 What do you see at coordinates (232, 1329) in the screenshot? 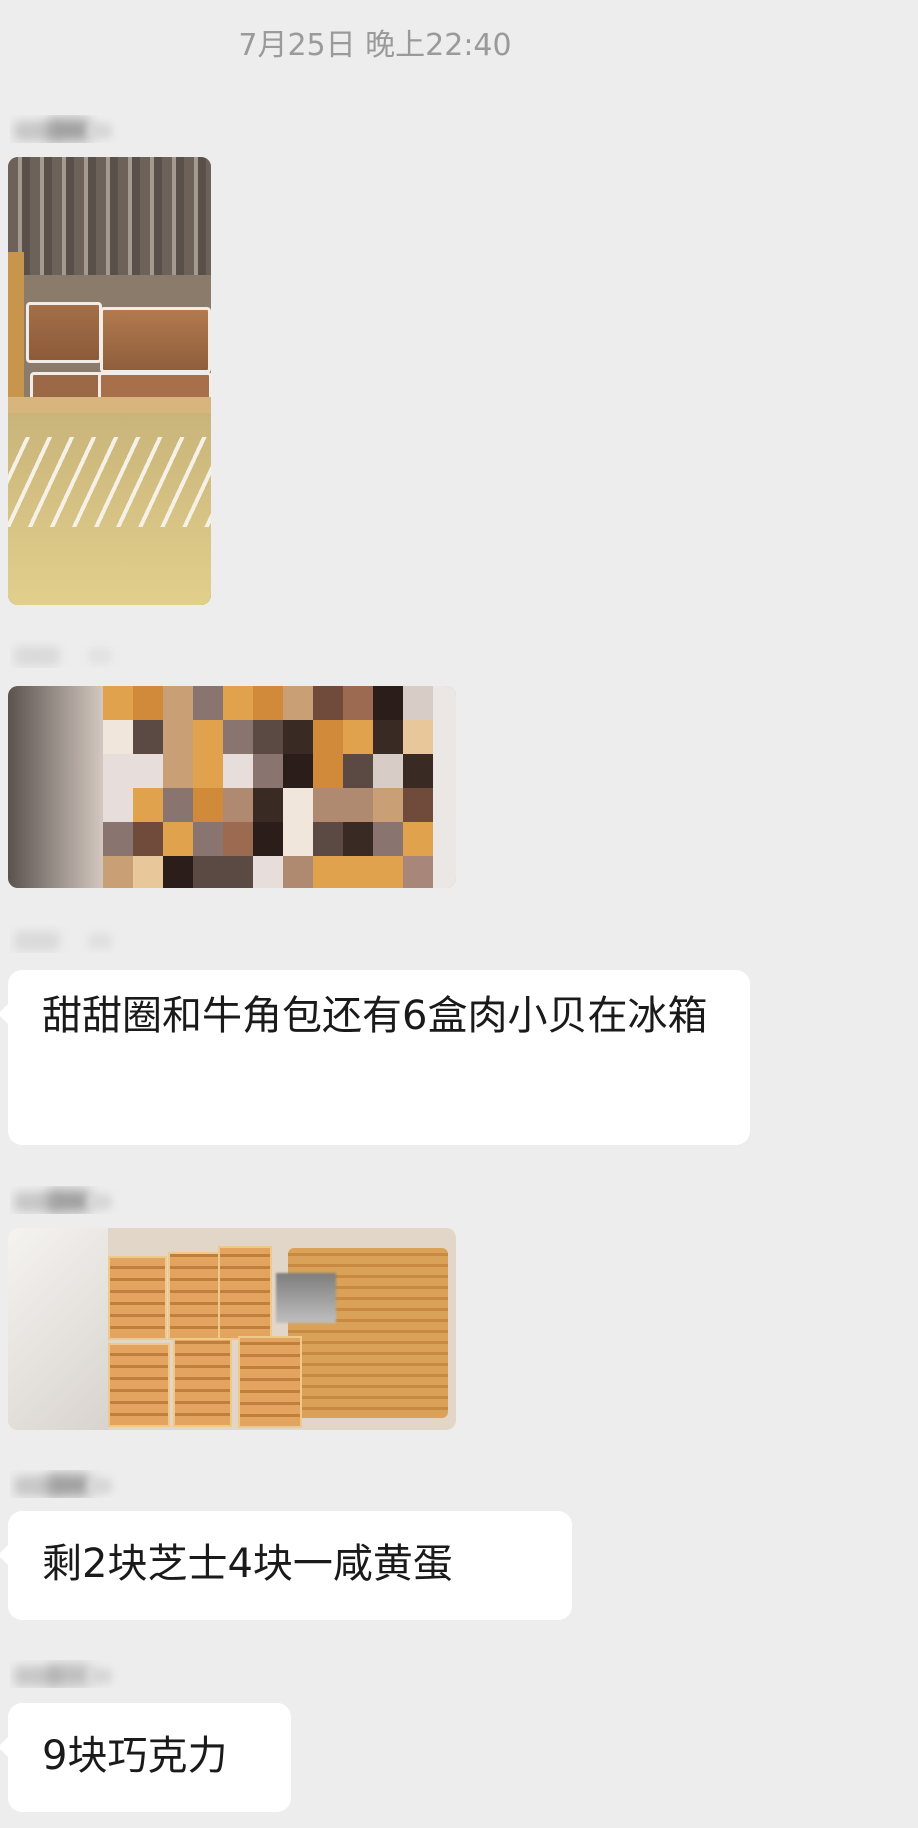
I see `image-message-cakes` at bounding box center [232, 1329].